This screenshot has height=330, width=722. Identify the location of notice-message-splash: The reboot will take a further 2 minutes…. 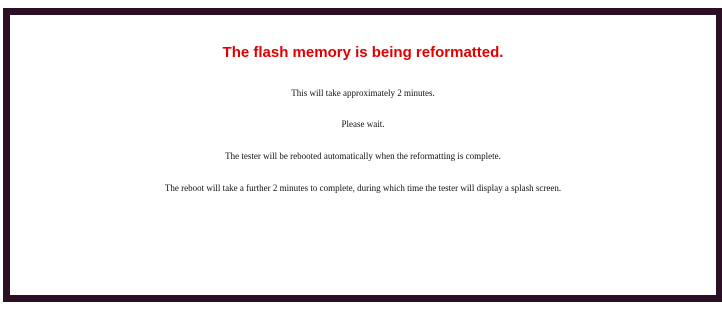
(363, 188).